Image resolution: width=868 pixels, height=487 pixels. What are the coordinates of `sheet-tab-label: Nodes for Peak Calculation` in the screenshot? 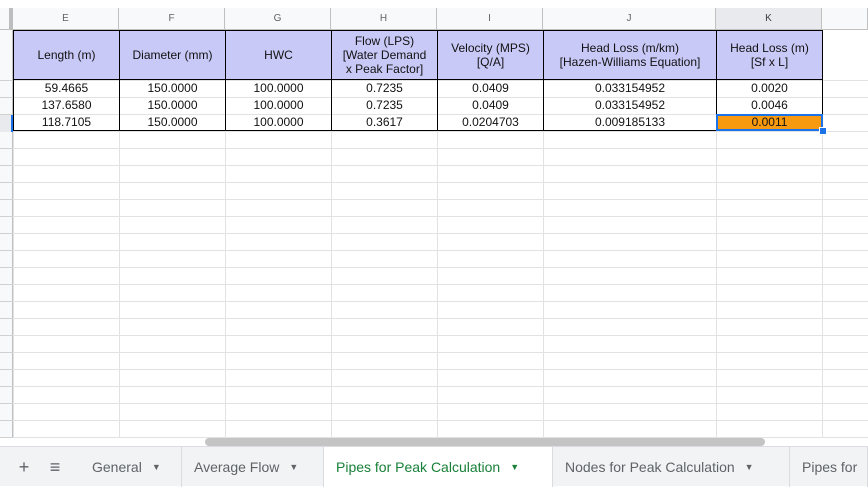 It's located at (650, 467).